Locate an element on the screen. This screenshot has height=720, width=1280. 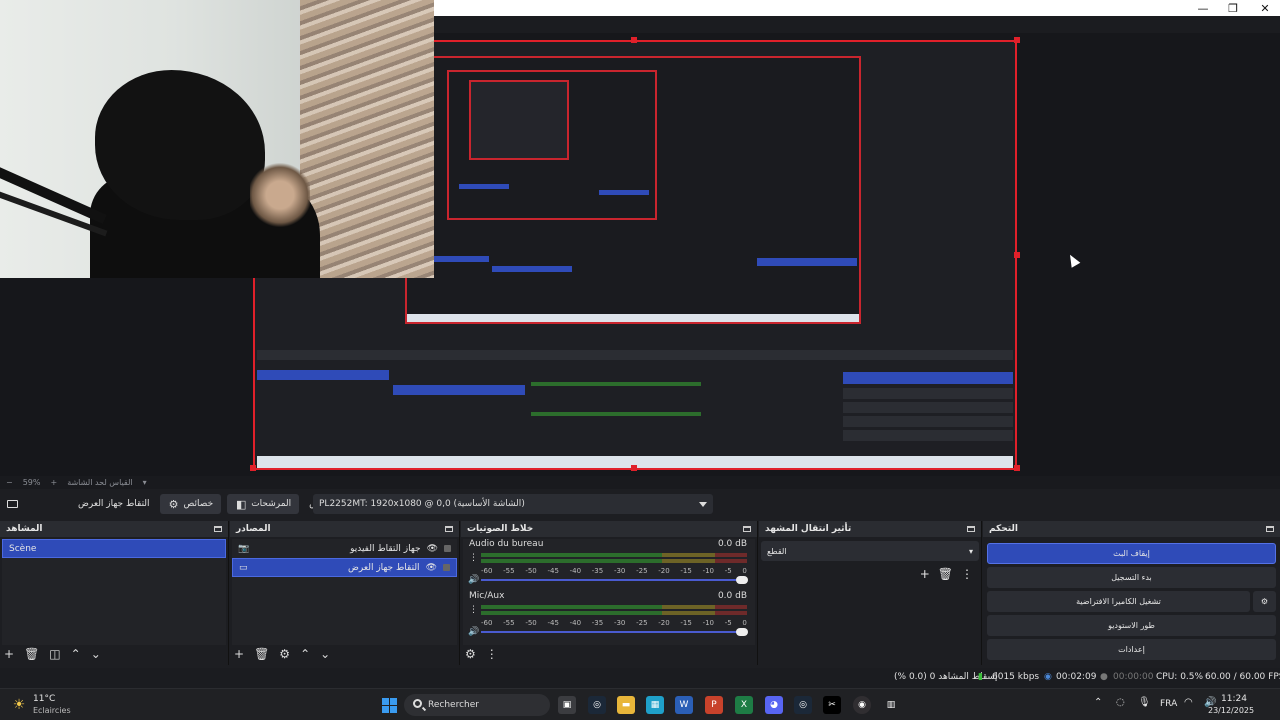
transition-select: القطع ▾ is located at coordinates (870, 551).